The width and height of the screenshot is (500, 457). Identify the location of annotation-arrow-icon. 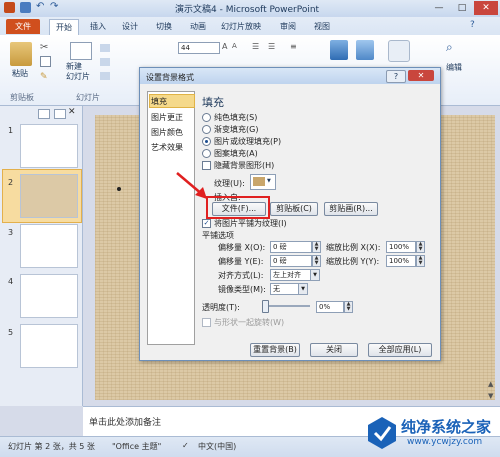
(191, 185).